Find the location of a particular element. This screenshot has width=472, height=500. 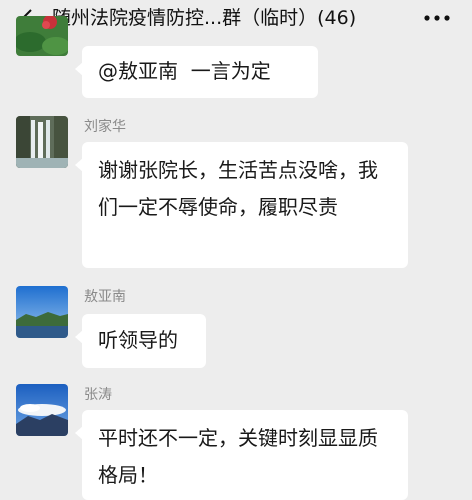

message-bubble: @敖亚南 一言为定 is located at coordinates (196, 72).